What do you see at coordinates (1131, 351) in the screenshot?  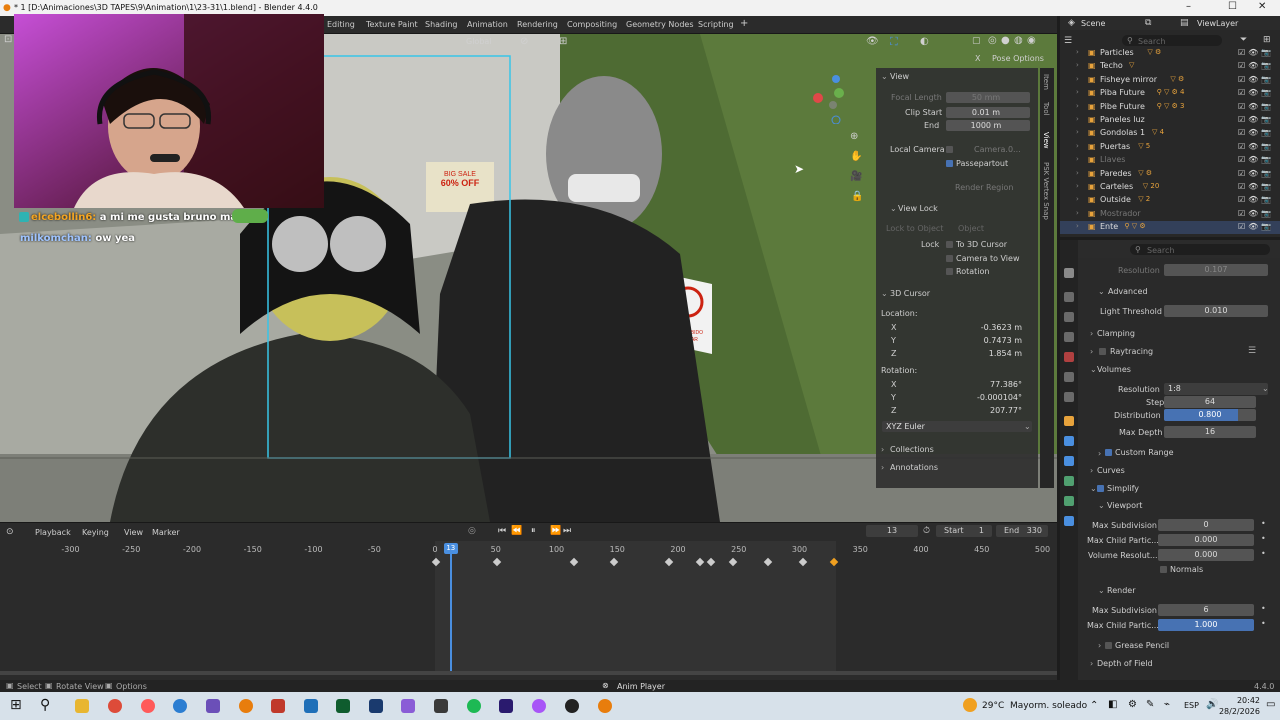 I see `raytracing-panel-header: Raytracing` at bounding box center [1131, 351].